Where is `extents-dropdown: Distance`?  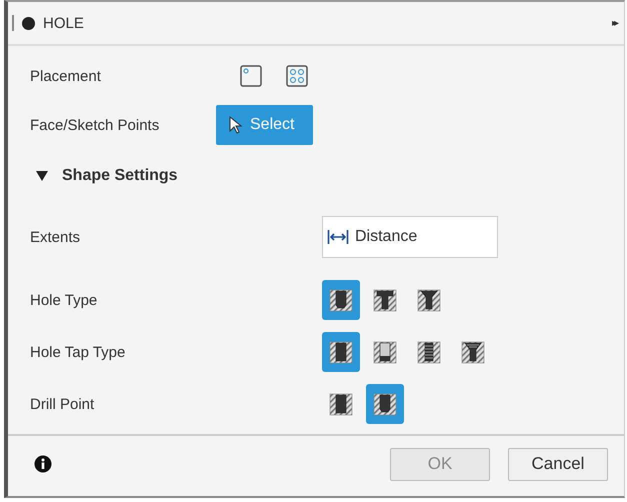
extents-dropdown: Distance is located at coordinates (410, 237).